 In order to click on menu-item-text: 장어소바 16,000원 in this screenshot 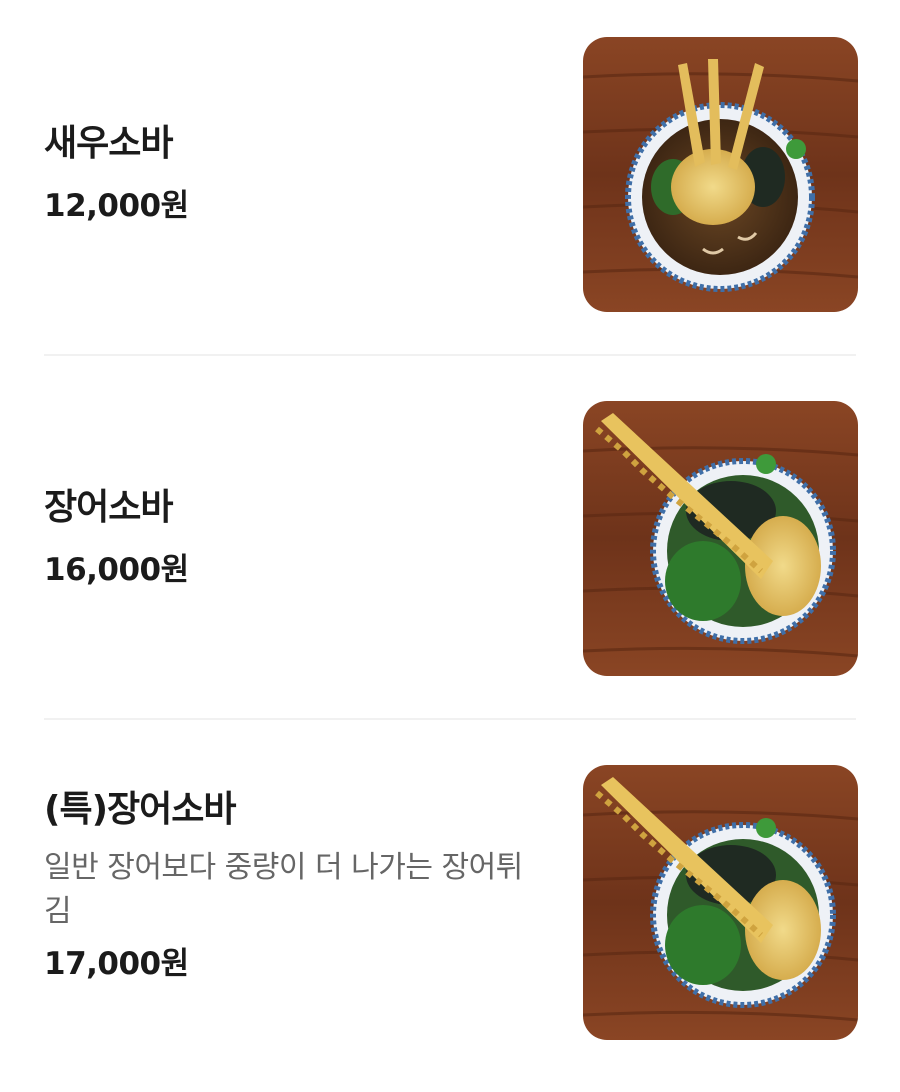, I will do `click(294, 538)`.